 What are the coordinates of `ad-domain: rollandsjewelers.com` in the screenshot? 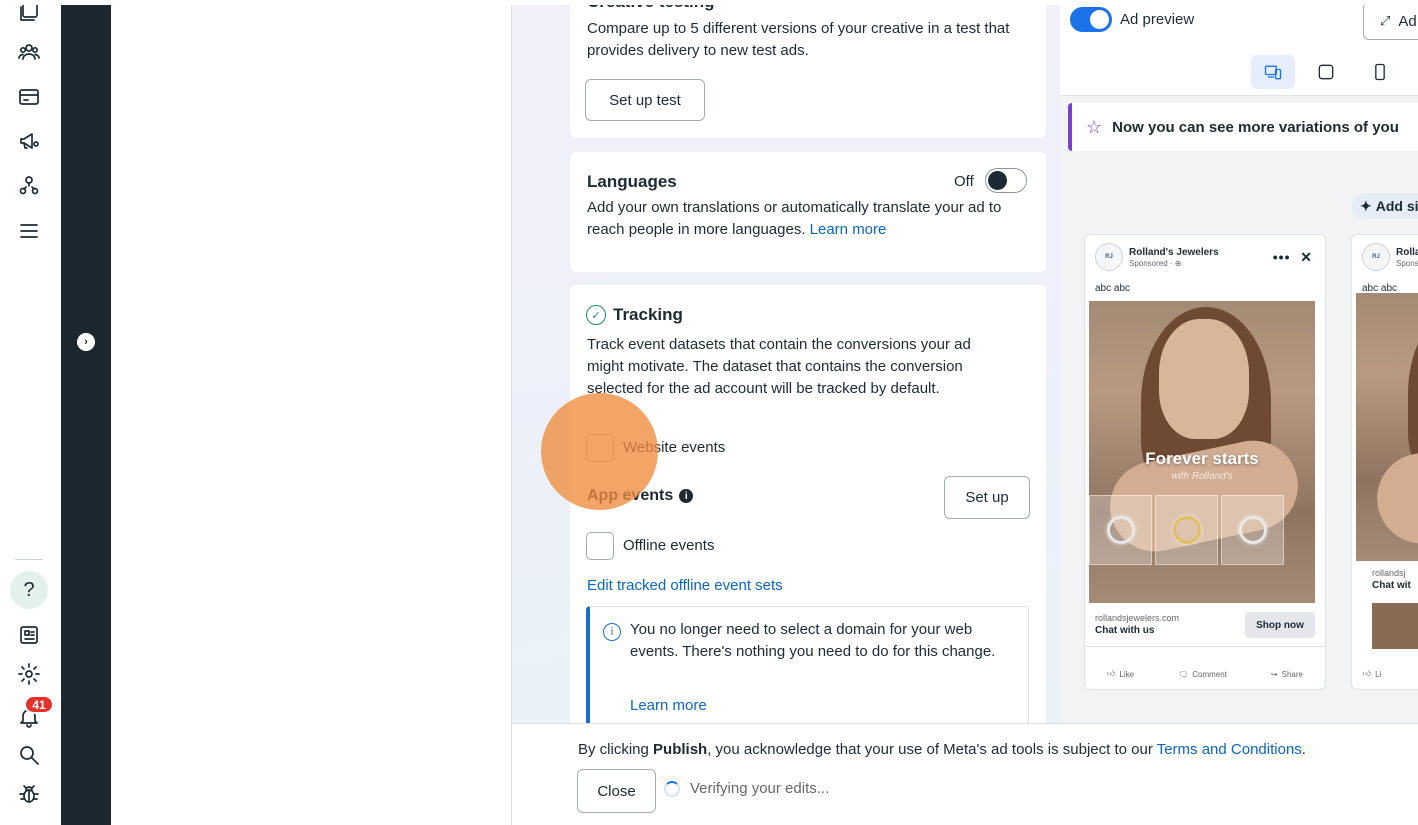 It's located at (1137, 618).